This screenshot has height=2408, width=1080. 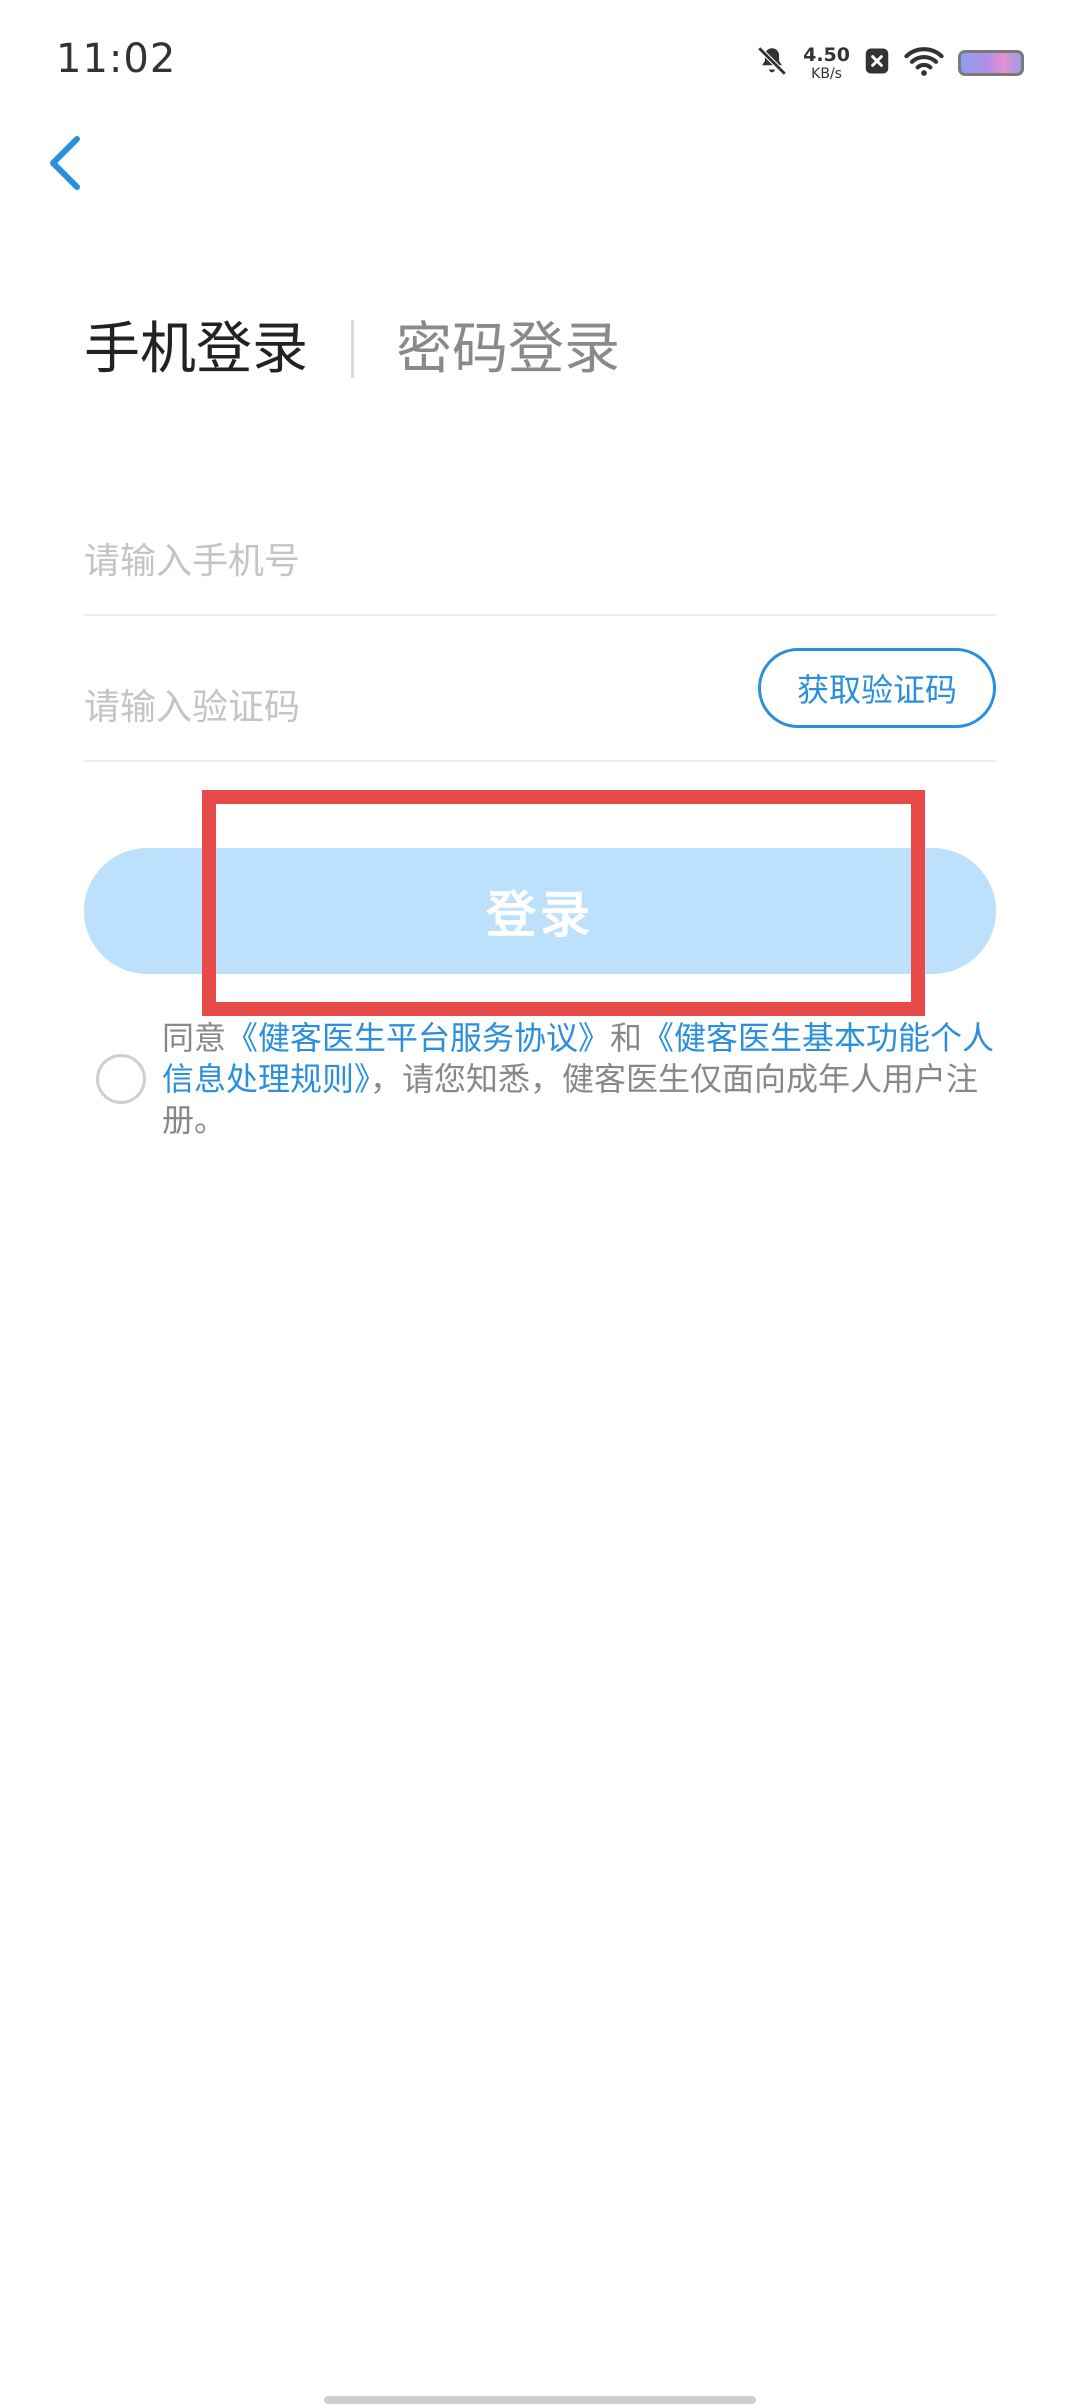 I want to click on battery-icon, so click(x=991, y=63).